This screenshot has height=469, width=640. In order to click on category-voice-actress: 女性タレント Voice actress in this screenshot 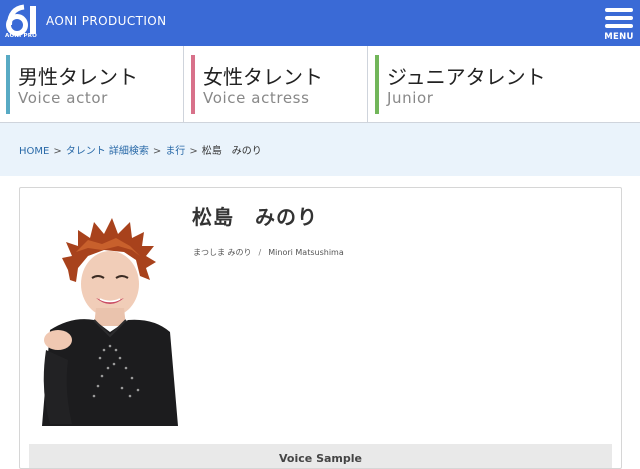, I will do `click(276, 84)`.